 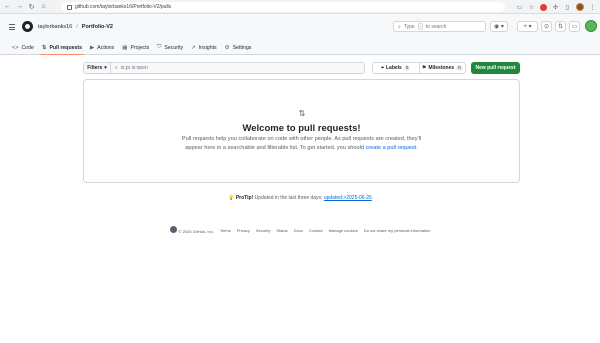 I want to click on breadcrumb: taylorbanks16 / Portfolio-V2, so click(x=75, y=27).